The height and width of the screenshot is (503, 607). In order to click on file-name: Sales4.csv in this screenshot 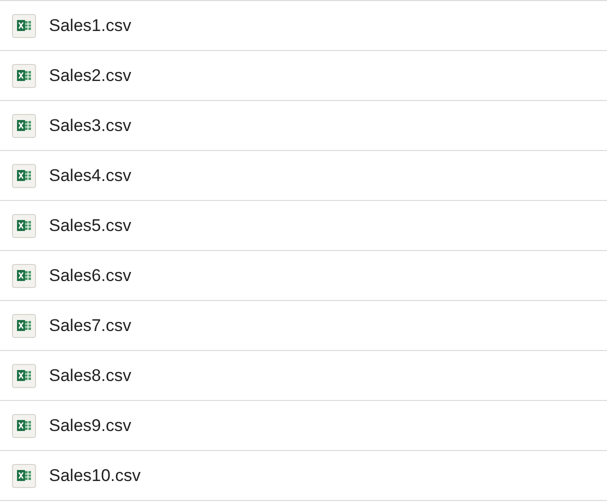, I will do `click(90, 176)`.